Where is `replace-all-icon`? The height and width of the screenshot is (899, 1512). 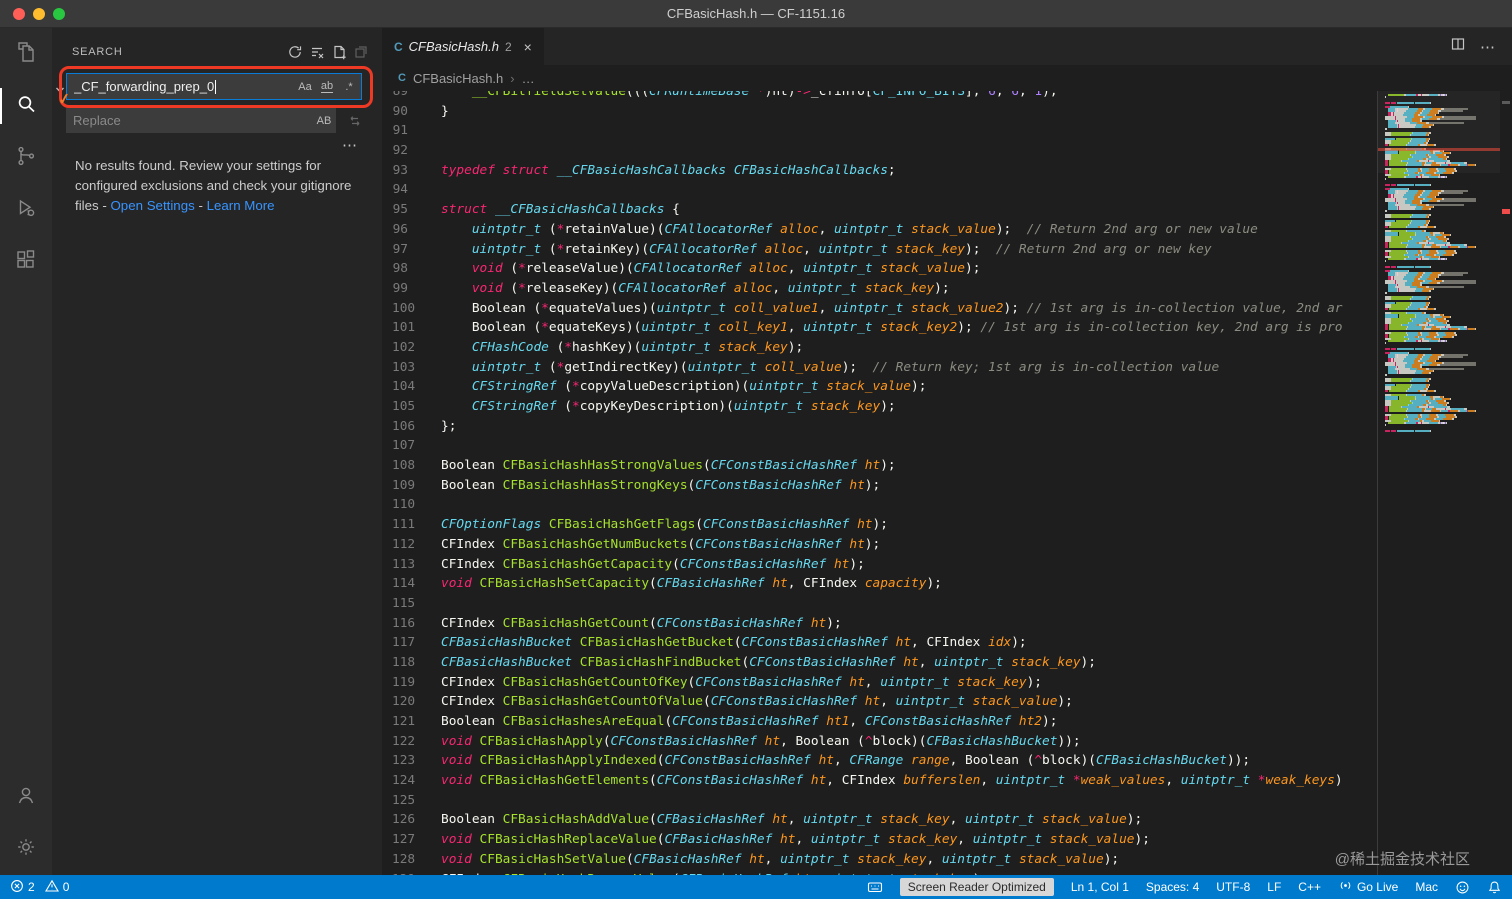 replace-all-icon is located at coordinates (354, 120).